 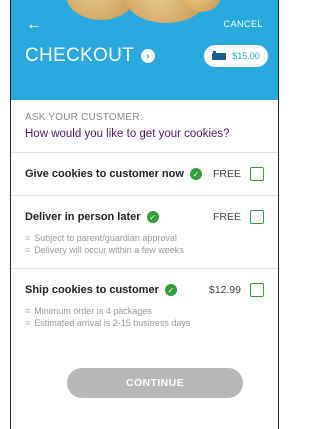 I want to click on option-price: $12.99, so click(x=224, y=290).